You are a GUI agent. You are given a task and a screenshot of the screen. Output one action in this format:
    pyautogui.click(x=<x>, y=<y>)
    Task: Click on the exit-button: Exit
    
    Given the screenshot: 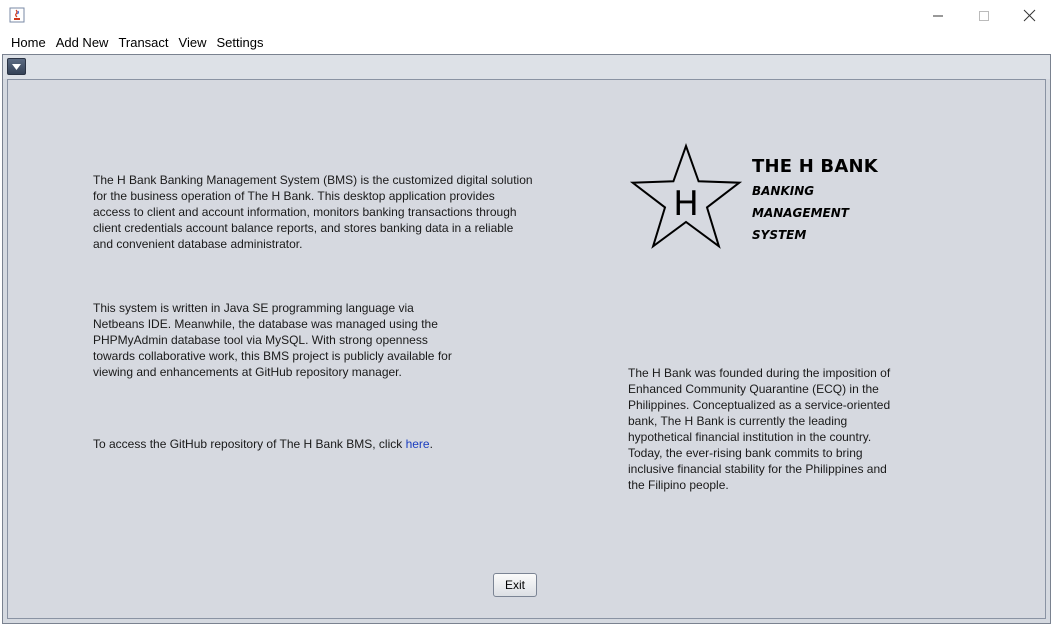 What is the action you would take?
    pyautogui.click(x=515, y=585)
    